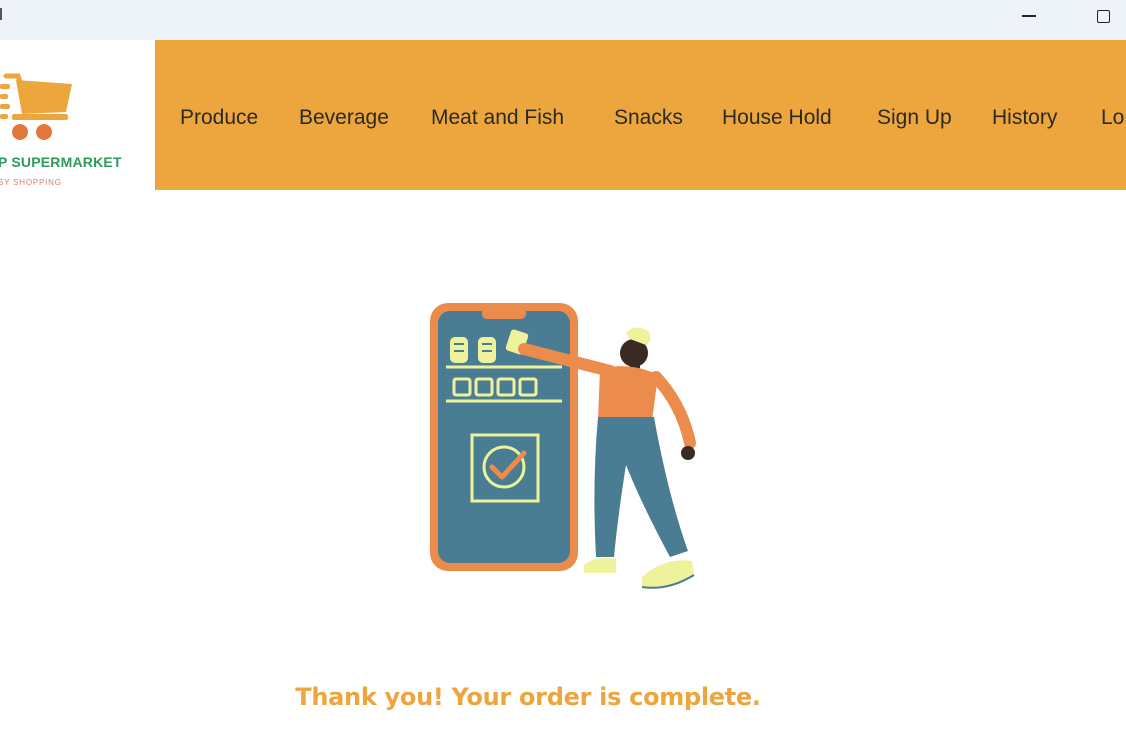  What do you see at coordinates (61, 162) in the screenshot?
I see `logo-name: P SUPERMARKET` at bounding box center [61, 162].